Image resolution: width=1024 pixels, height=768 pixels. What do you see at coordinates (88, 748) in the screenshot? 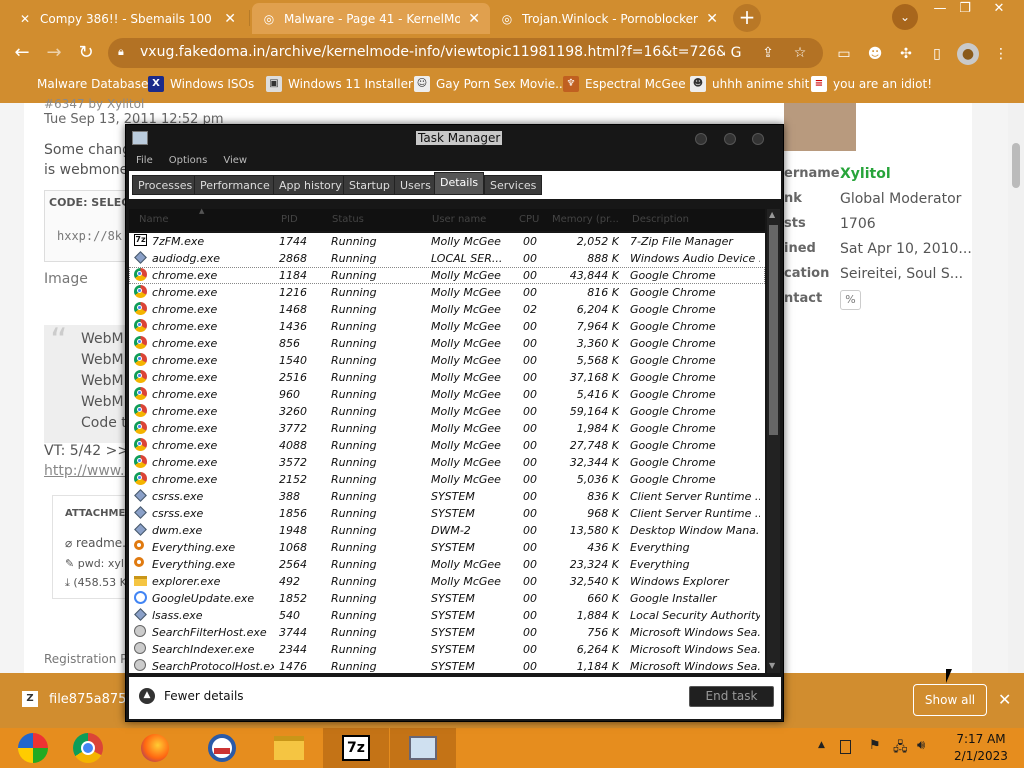
I see `taskbar-chrome` at bounding box center [88, 748].